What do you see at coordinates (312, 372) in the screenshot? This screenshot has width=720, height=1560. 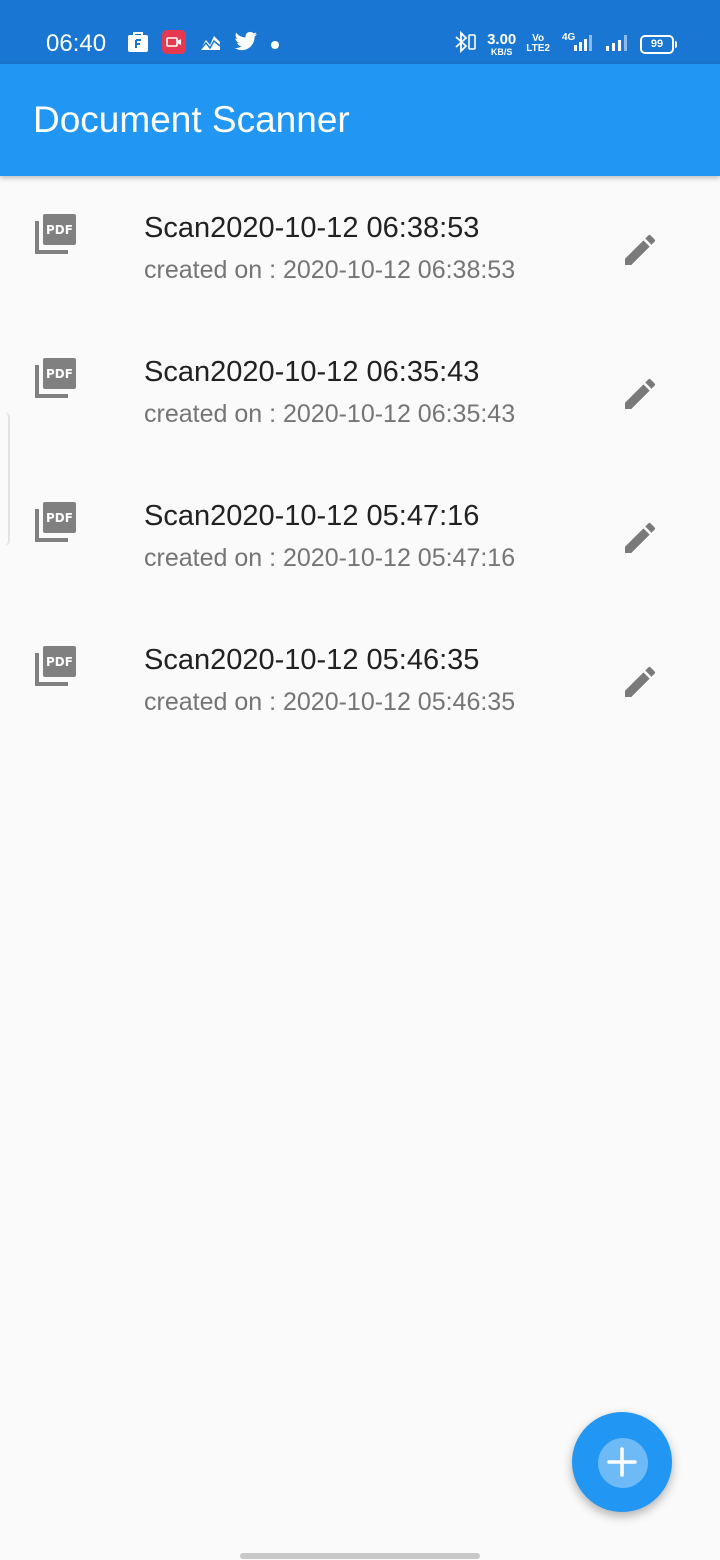 I see `document-title: Scan2020-10-12 06:35:43` at bounding box center [312, 372].